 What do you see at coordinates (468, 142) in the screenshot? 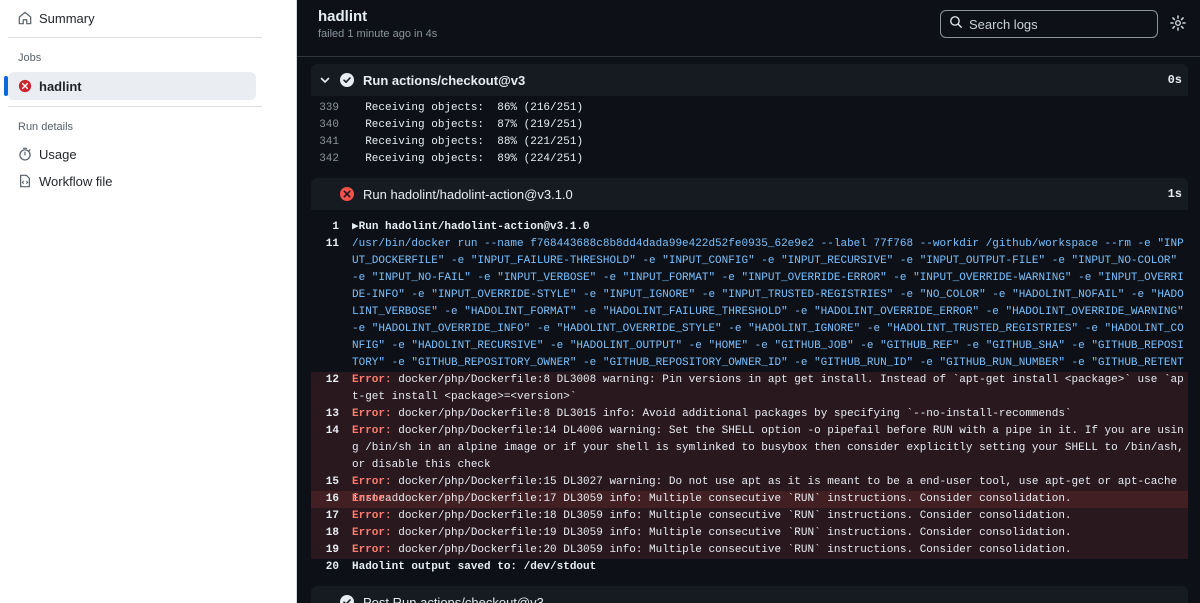
I see `log-text: Receiving objects: 88% (221/251)` at bounding box center [468, 142].